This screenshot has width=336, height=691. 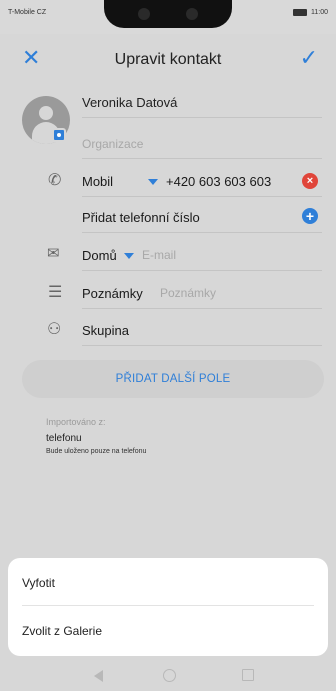 What do you see at coordinates (55, 292) in the screenshot?
I see `notes-icon: ☰` at bounding box center [55, 292].